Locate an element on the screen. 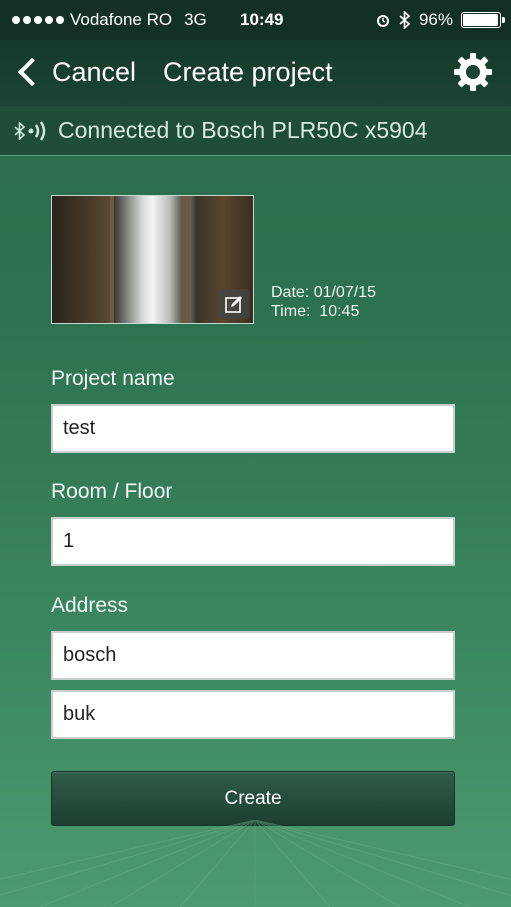 The width and height of the screenshot is (511, 907). nav-bar: Cancel Create project is located at coordinates (255, 73).